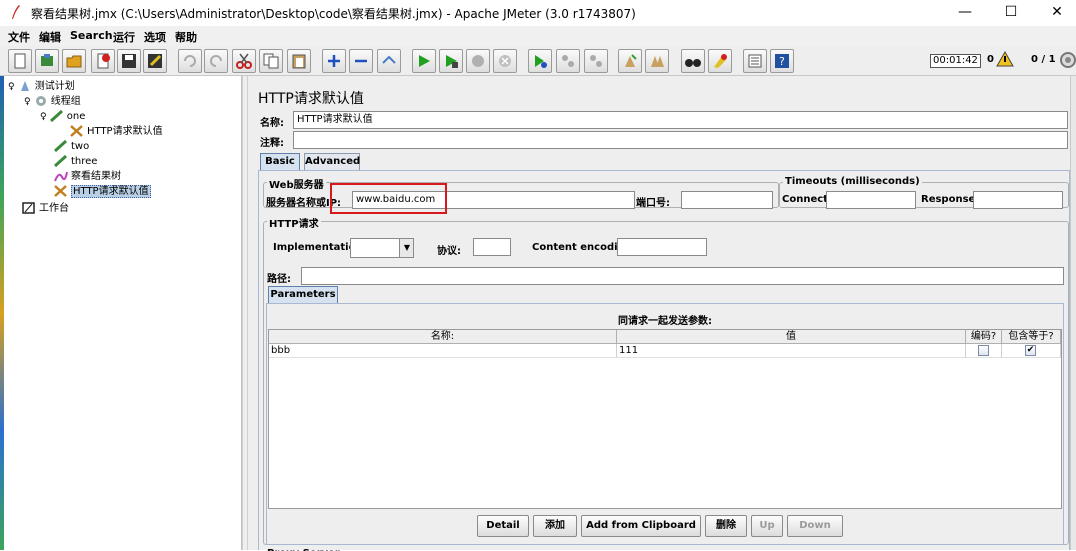 The width and height of the screenshot is (1076, 551). Describe the element at coordinates (303, 295) in the screenshot. I see `tab-parameters: Parameters` at that location.